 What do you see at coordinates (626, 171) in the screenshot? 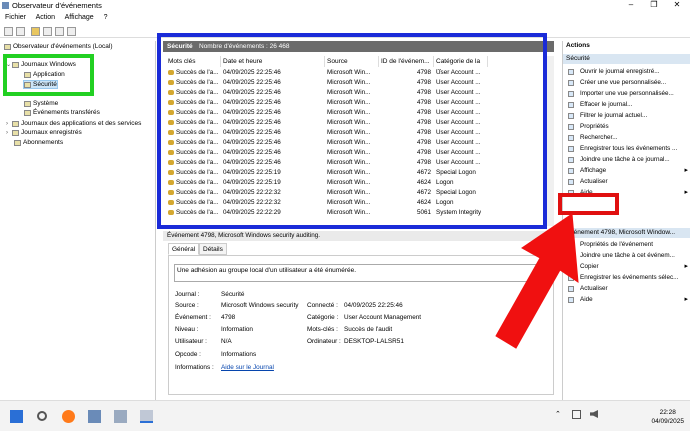
I see `sec-action-9: Affichage ▸` at bounding box center [626, 171].